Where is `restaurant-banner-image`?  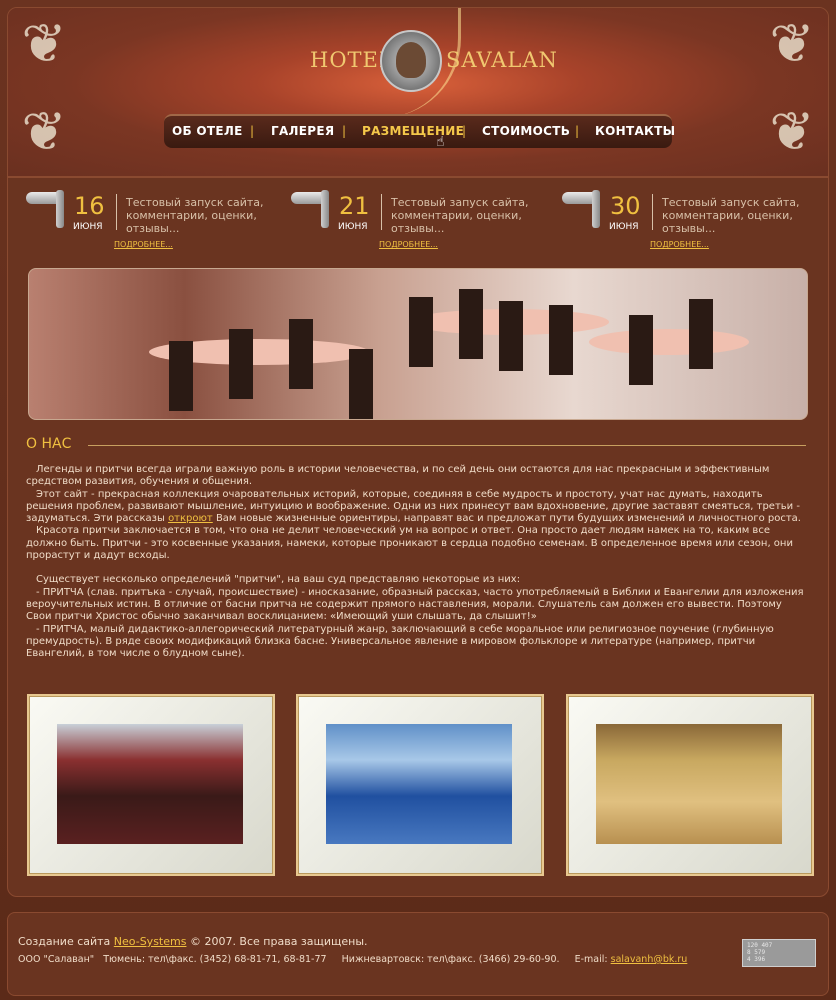
restaurant-banner-image is located at coordinates (418, 344).